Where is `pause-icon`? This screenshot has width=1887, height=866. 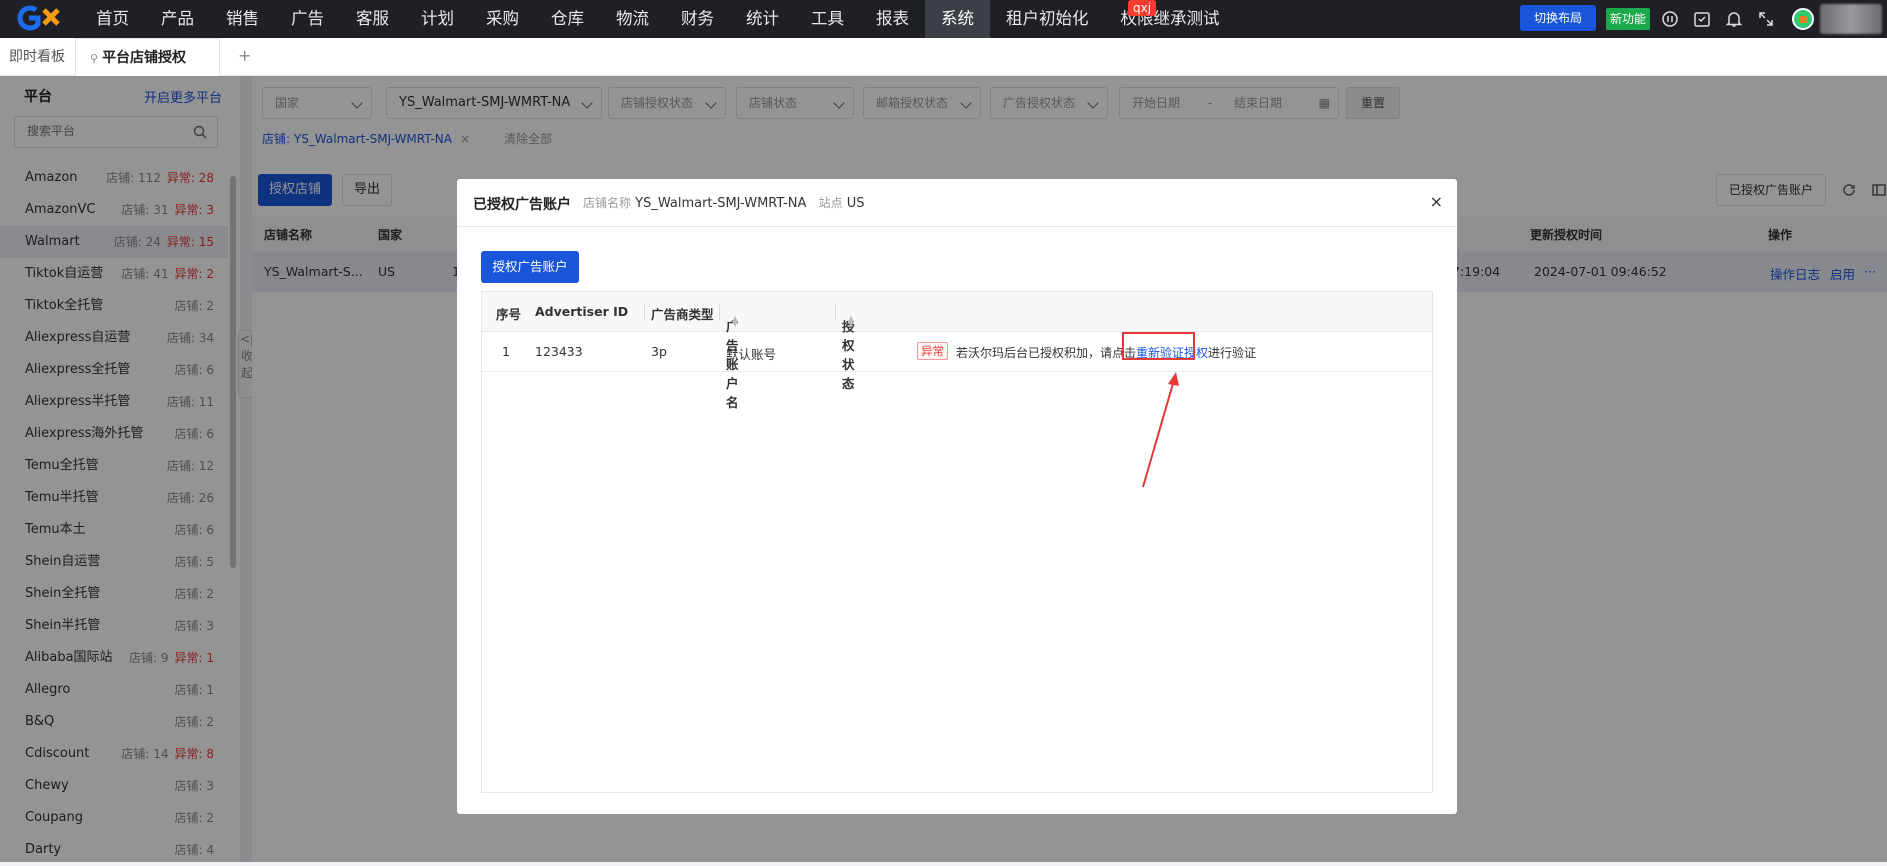
pause-icon is located at coordinates (1670, 19).